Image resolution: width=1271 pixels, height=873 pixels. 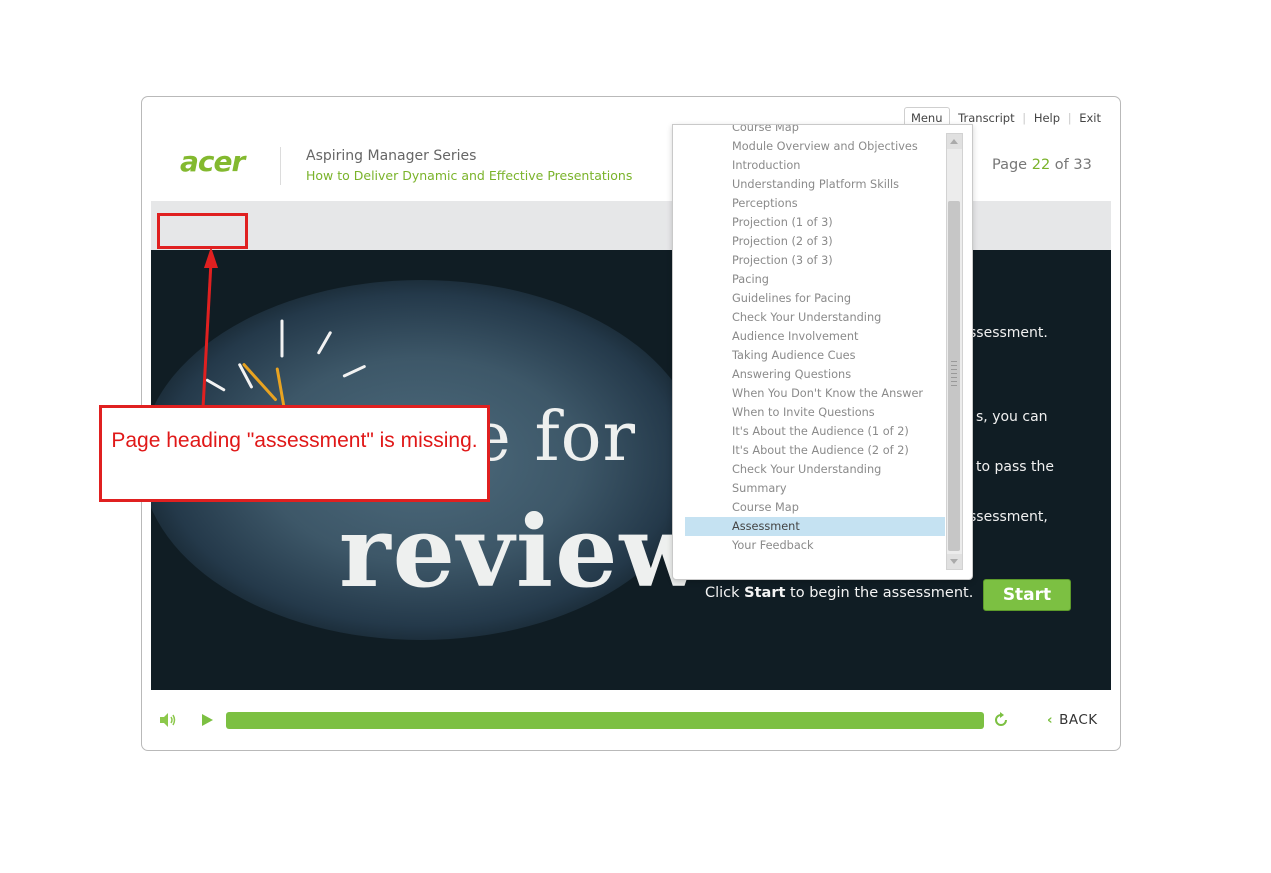 I want to click on menu-item: Summary, so click(x=815, y=488).